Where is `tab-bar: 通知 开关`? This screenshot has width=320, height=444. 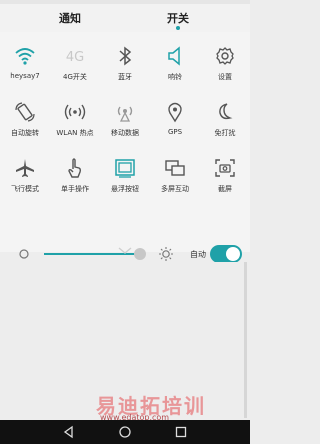
tab-bar: 通知 开关 is located at coordinates (125, 18).